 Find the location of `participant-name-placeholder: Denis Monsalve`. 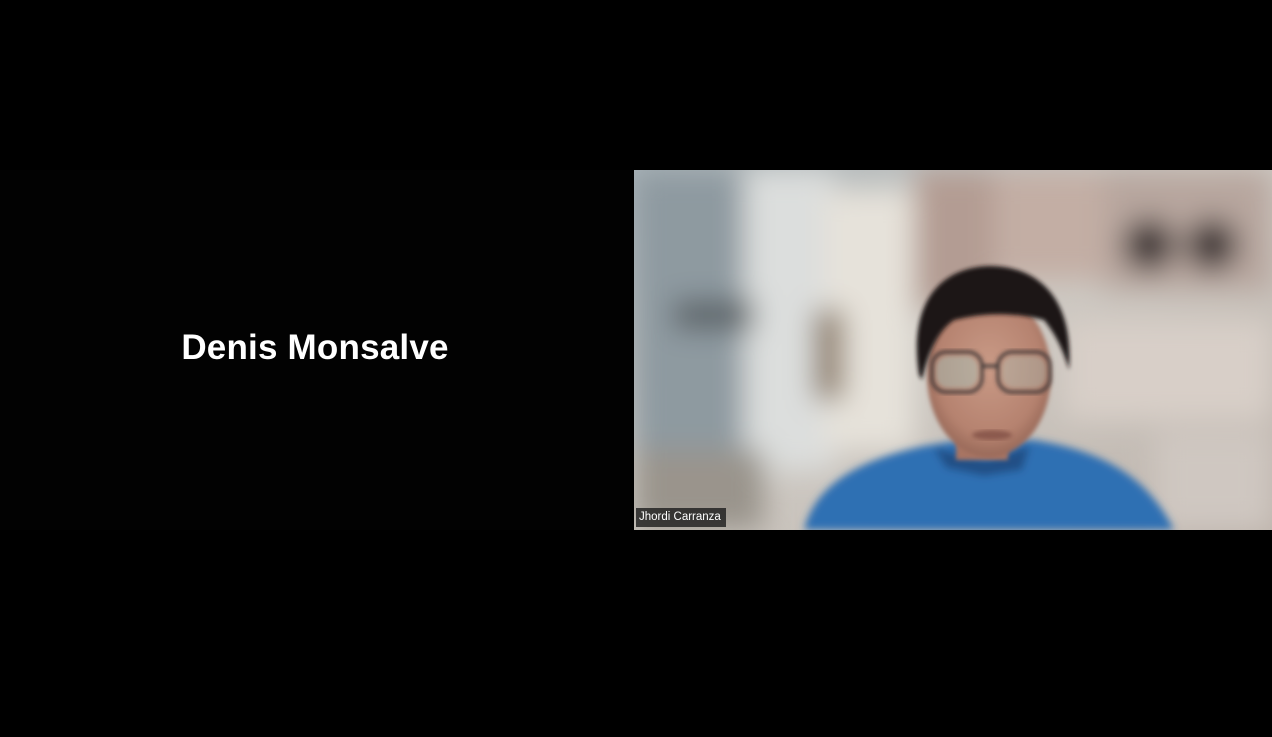

participant-name-placeholder: Denis Monsalve is located at coordinates (315, 347).